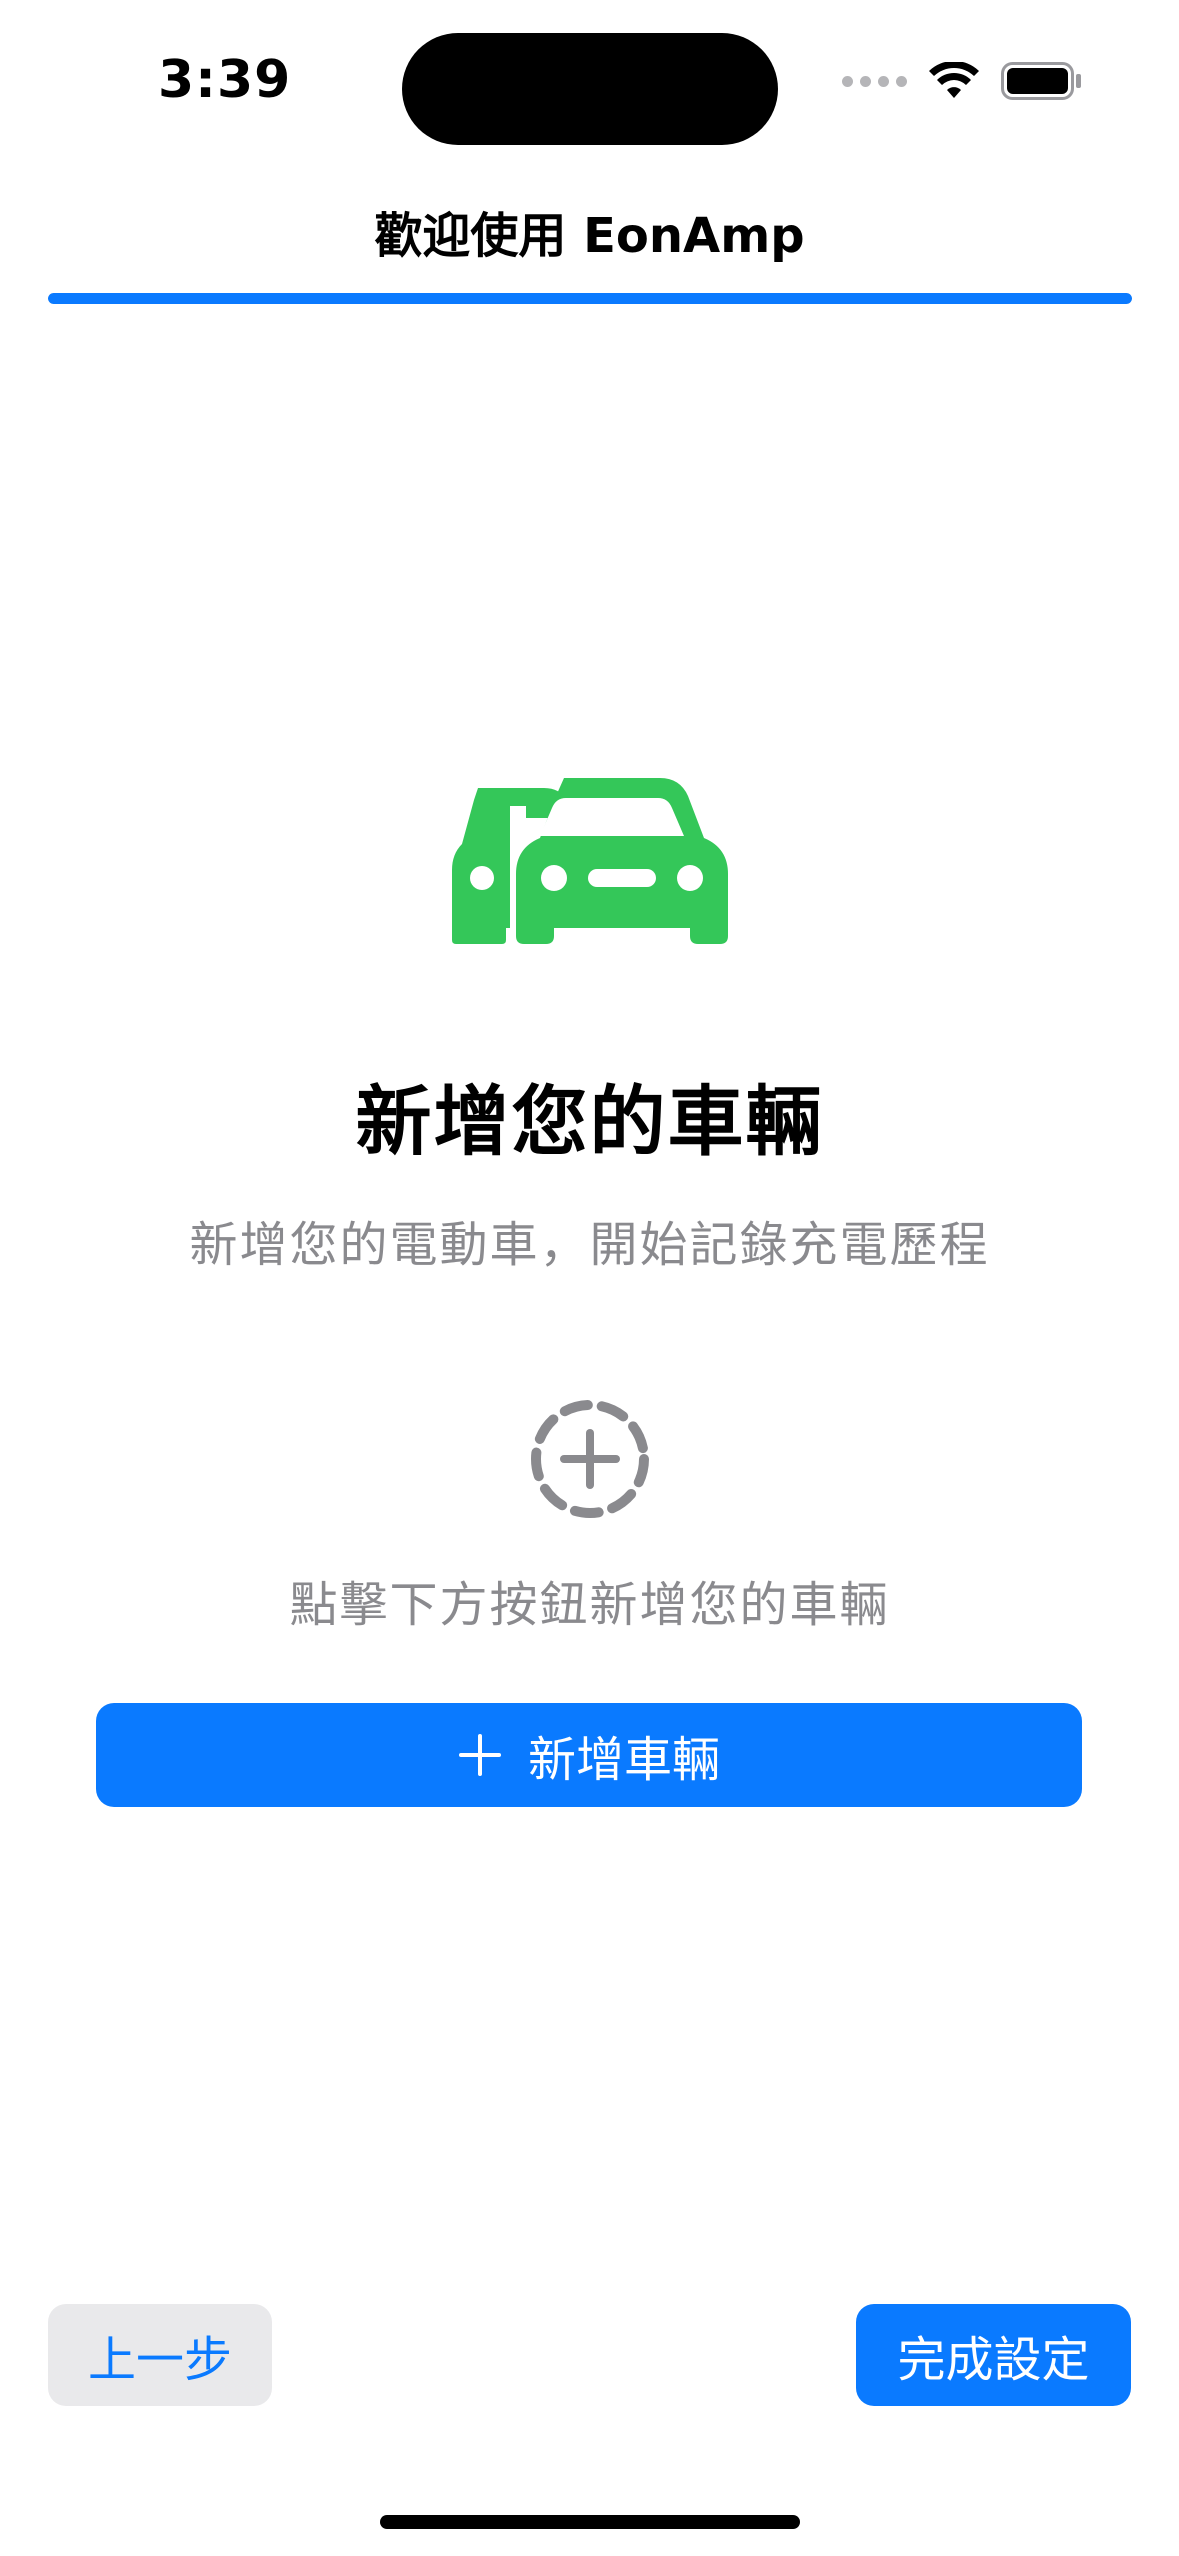 The height and width of the screenshot is (2556, 1179). I want to click on progress-bar-fill, so click(590, 298).